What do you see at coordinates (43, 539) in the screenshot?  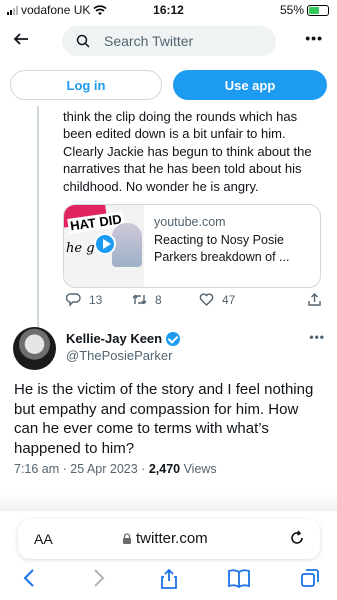 I see `reader-aa-button: AA` at bounding box center [43, 539].